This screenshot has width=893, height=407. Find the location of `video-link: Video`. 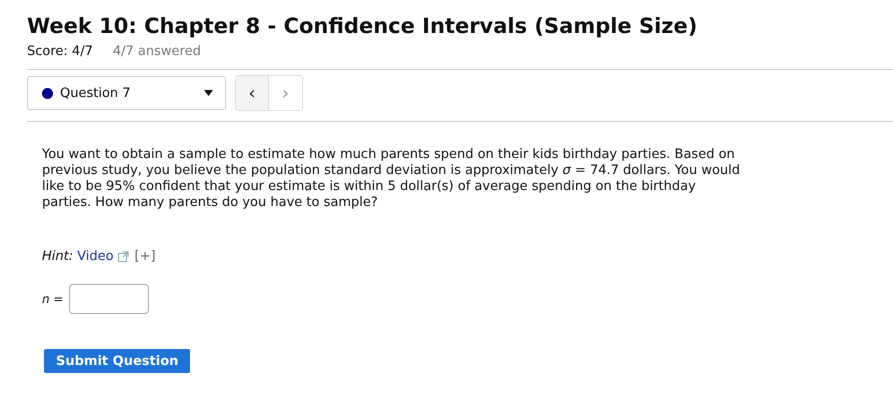

video-link: Video is located at coordinates (95, 256).